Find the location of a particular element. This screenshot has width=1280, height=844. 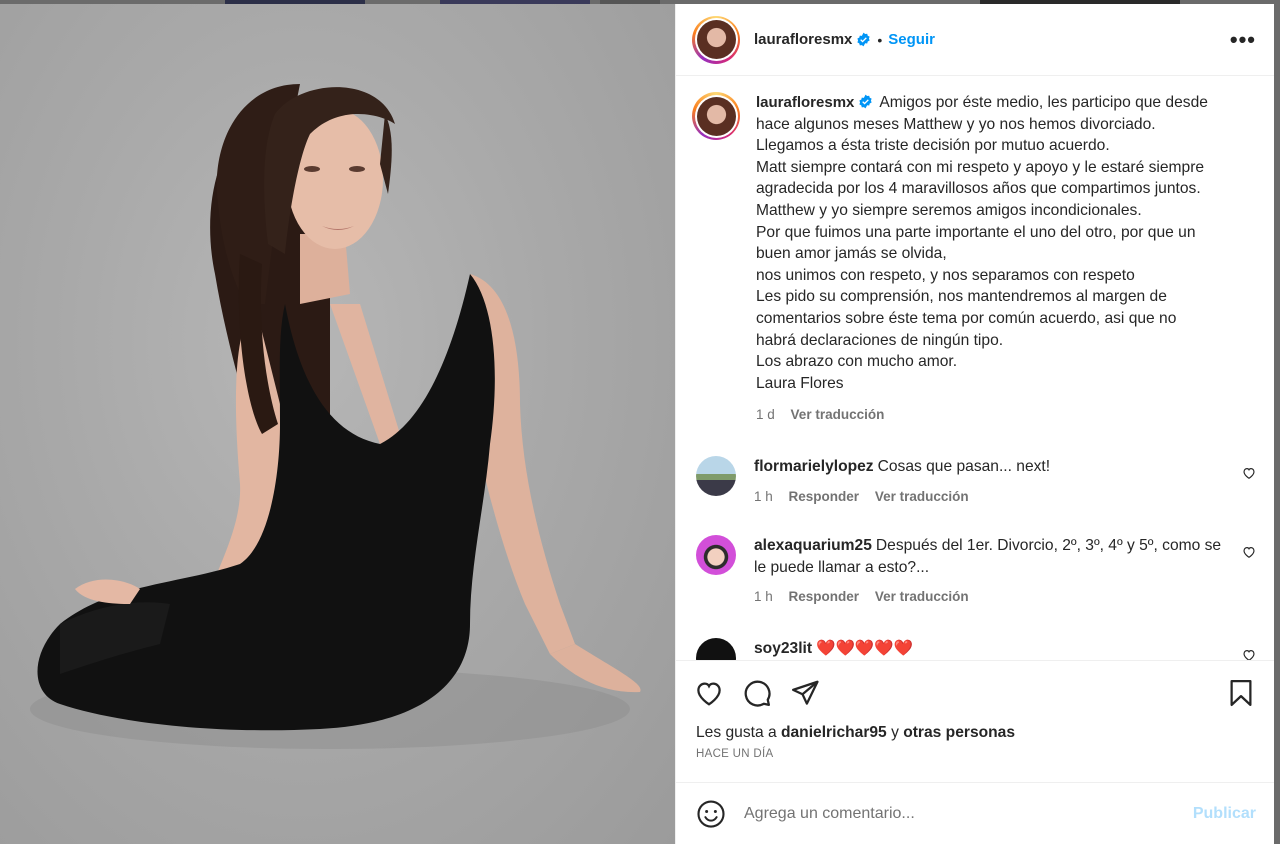

caption-text-line: buen amor jamás se olvida, is located at coordinates (851, 254).